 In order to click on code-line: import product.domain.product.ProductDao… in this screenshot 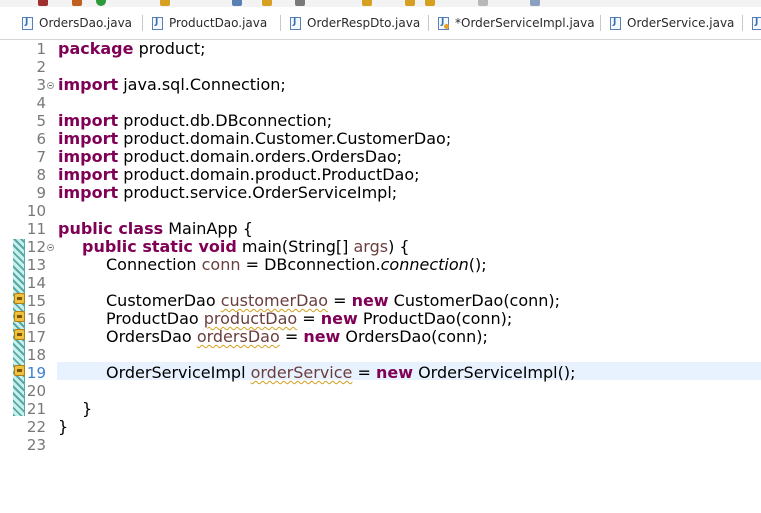, I will do `click(239, 175)`.